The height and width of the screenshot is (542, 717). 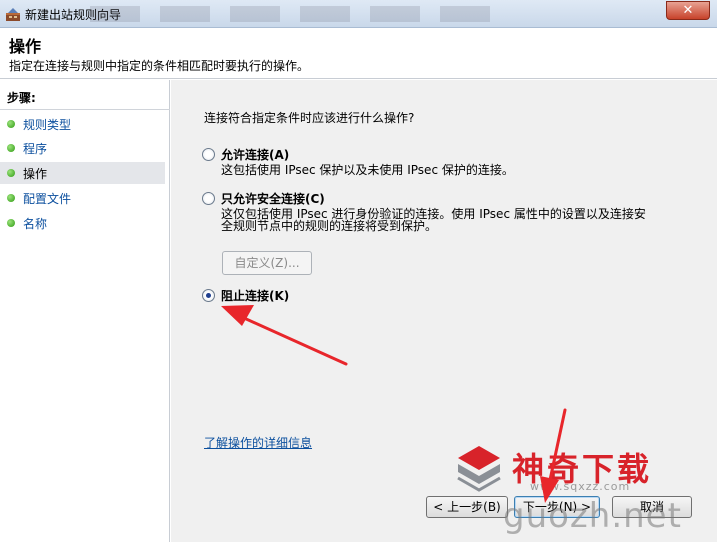 What do you see at coordinates (47, 125) in the screenshot?
I see `step-label: 规则类型` at bounding box center [47, 125].